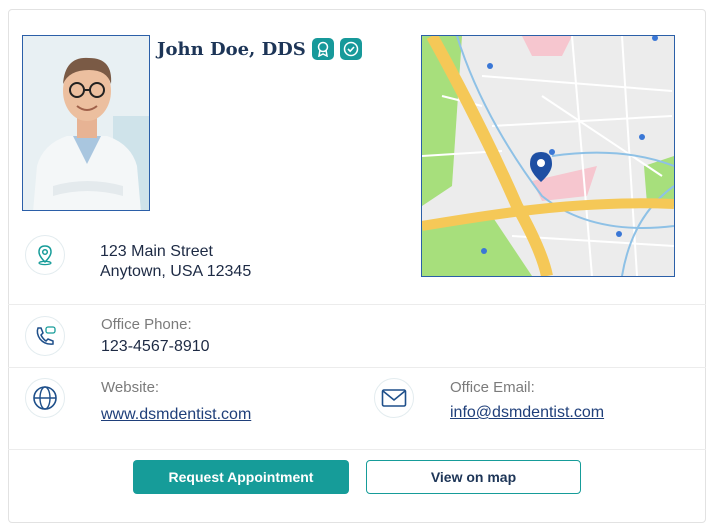 This screenshot has width=716, height=531. What do you see at coordinates (130, 387) in the screenshot?
I see `website-label: Website:` at bounding box center [130, 387].